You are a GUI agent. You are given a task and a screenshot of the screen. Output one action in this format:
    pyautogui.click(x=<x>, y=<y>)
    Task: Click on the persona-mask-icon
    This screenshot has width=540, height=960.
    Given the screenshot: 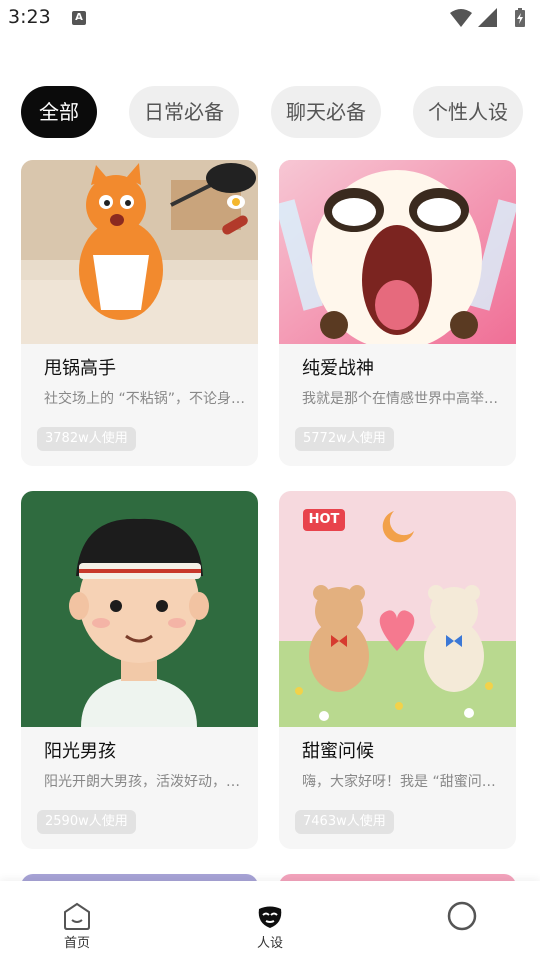 What is the action you would take?
    pyautogui.click(x=270, y=917)
    